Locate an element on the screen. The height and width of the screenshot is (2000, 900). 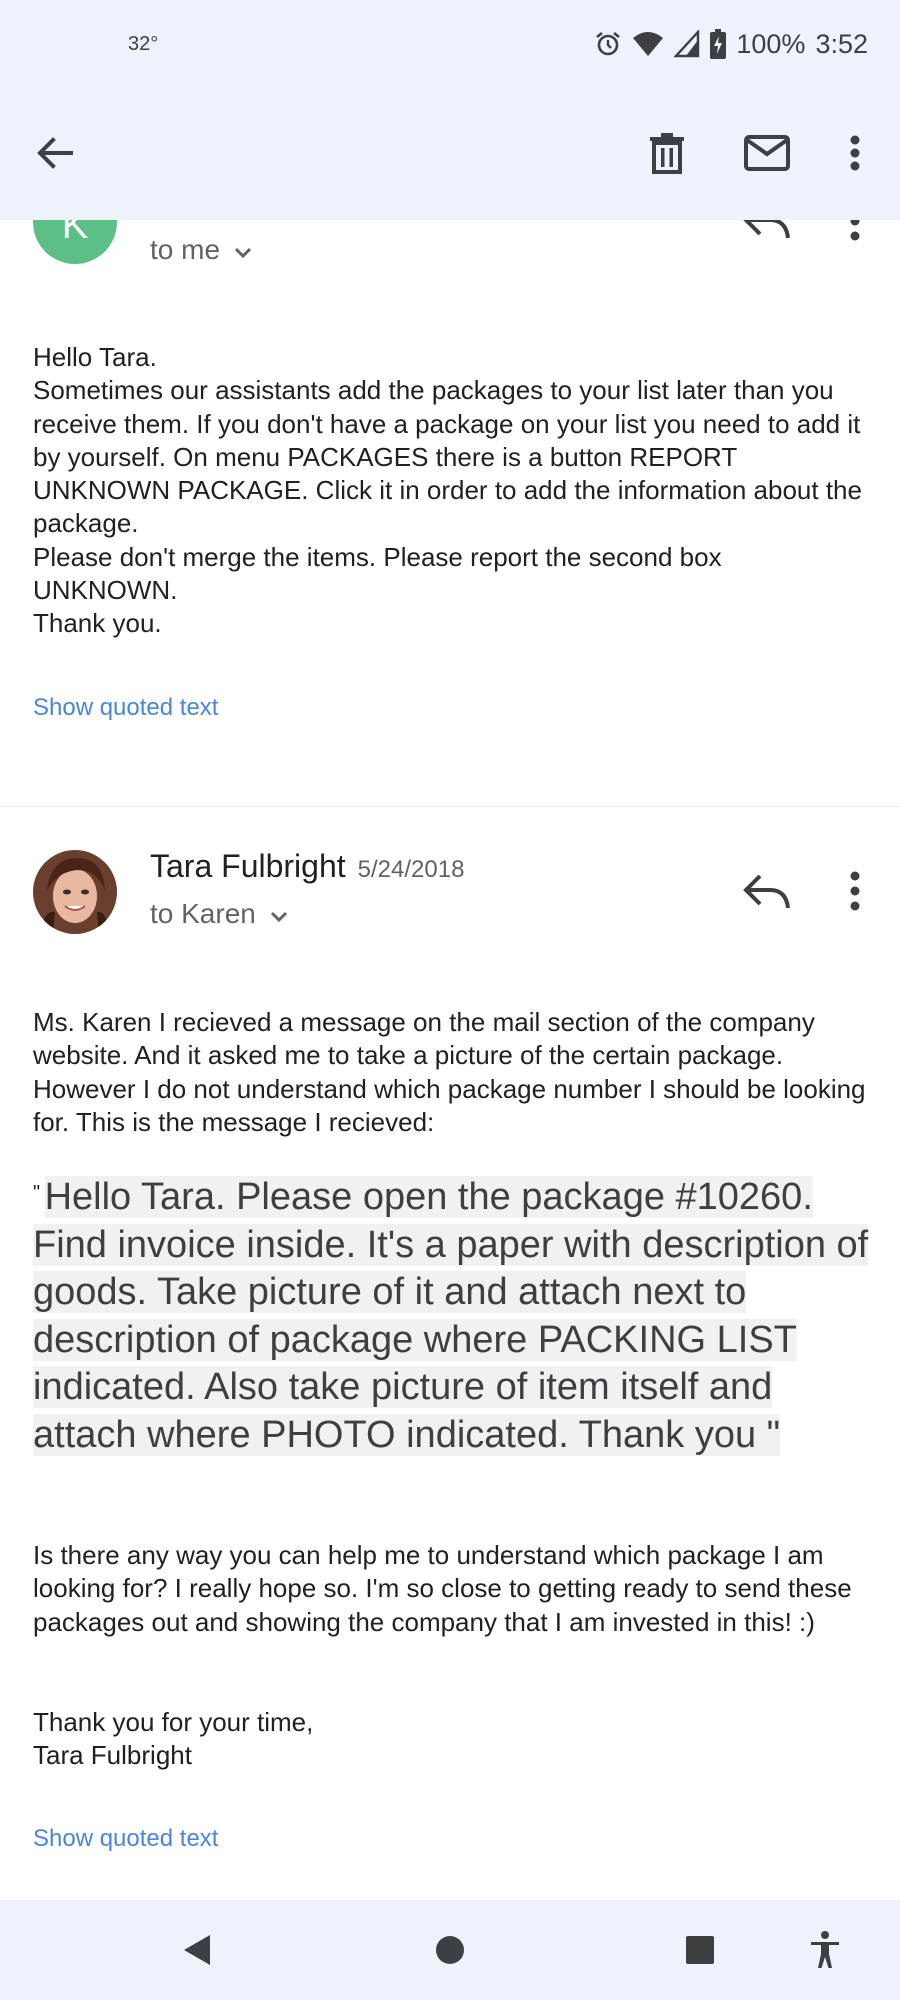
delete-button is located at coordinates (667, 155).